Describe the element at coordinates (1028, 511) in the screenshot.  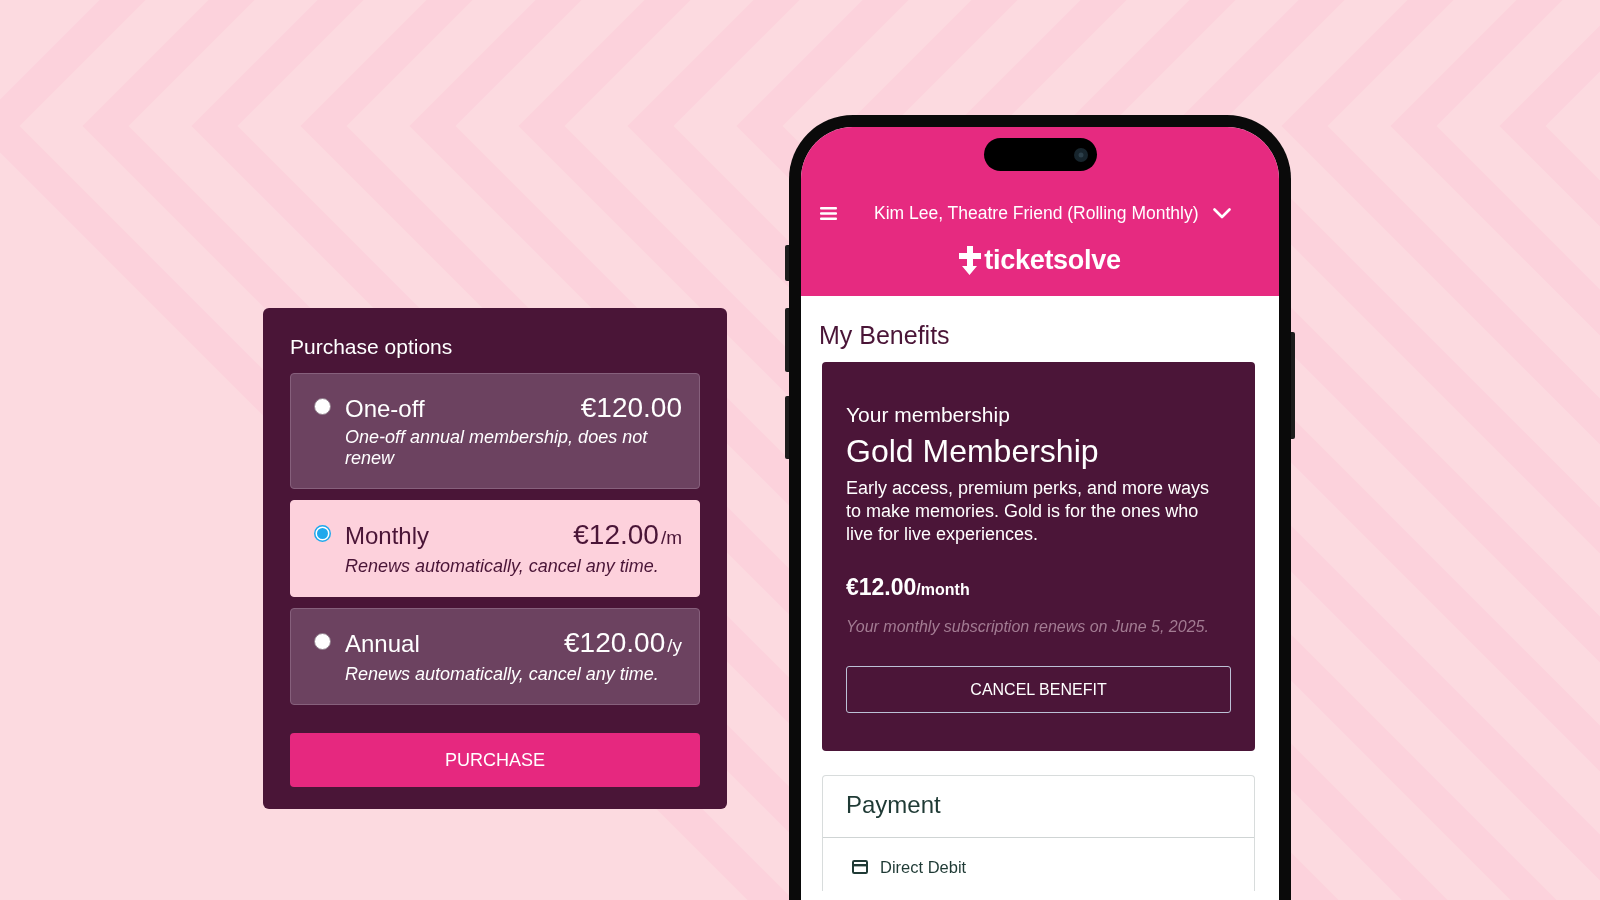
I see `membership-description: Early access, premium perks, and more ways to make memories. Gold is for the ones who live for live experiences.` at that location.